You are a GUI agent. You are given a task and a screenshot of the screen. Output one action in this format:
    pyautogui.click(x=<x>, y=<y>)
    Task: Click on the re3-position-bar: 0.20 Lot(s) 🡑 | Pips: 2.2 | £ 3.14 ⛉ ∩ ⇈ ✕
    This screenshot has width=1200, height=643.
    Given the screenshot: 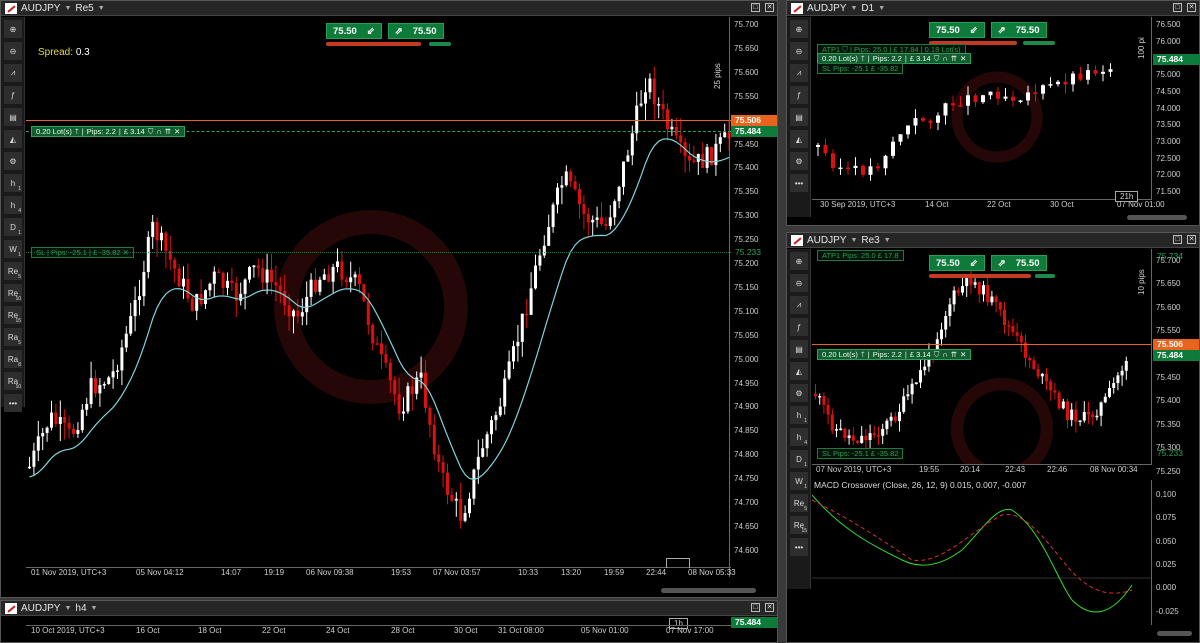 What is the action you would take?
    pyautogui.click(x=894, y=354)
    